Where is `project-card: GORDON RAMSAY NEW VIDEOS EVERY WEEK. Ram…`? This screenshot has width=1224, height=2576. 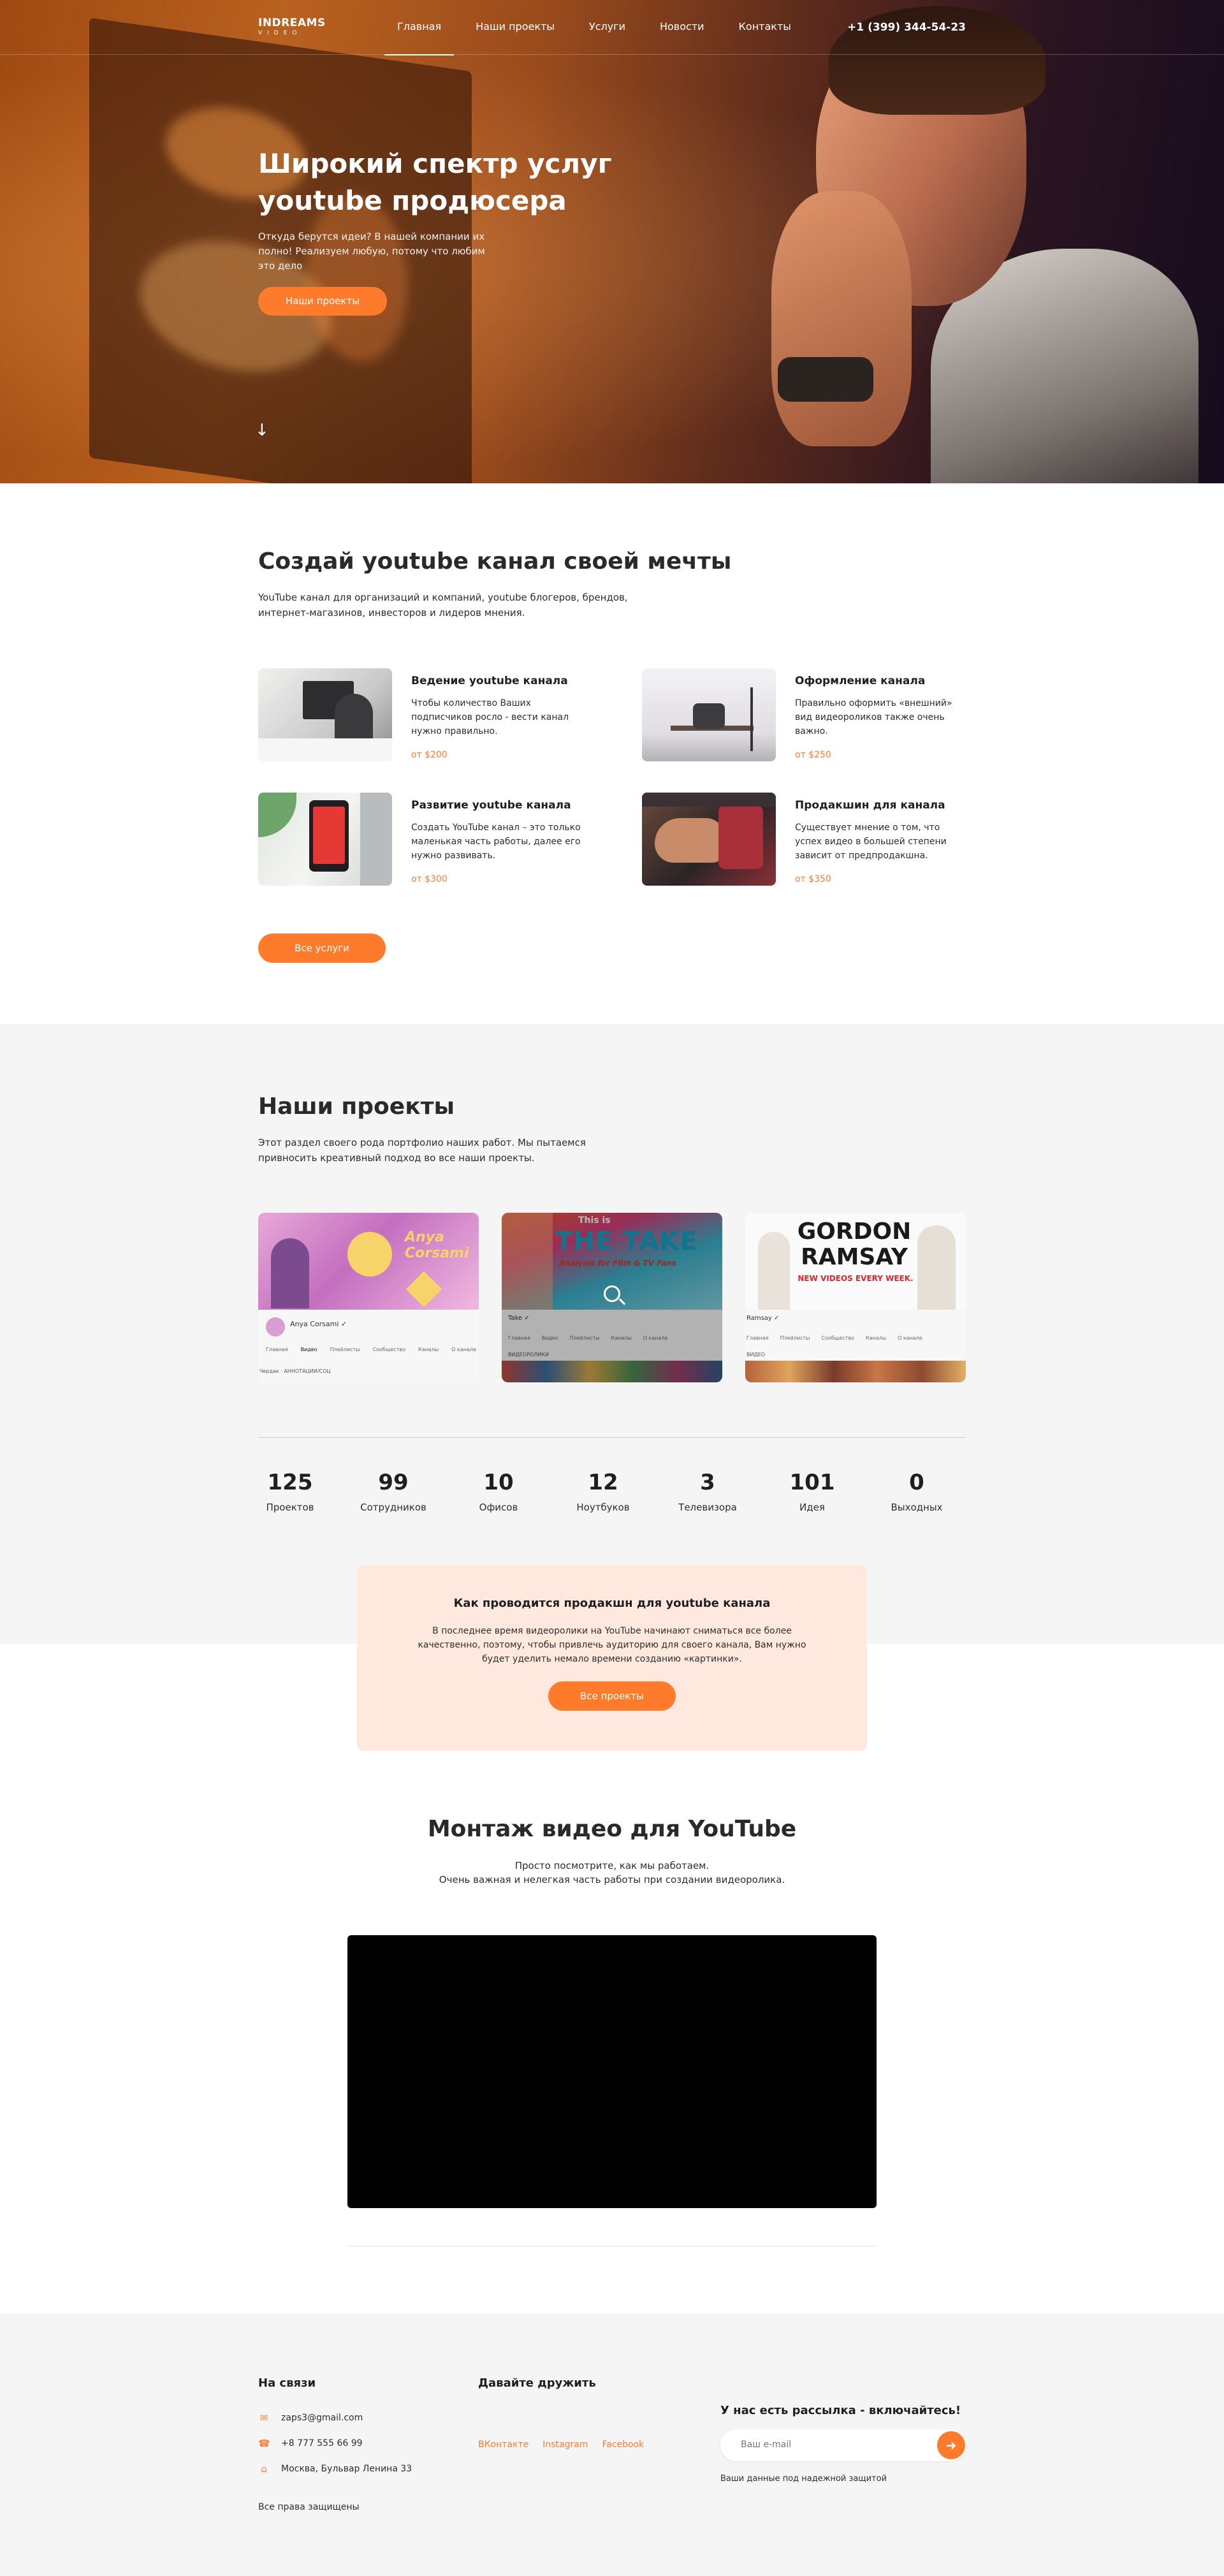 project-card: GORDON RAMSAY NEW VIDEOS EVERY WEEK. Ram… is located at coordinates (855, 1297).